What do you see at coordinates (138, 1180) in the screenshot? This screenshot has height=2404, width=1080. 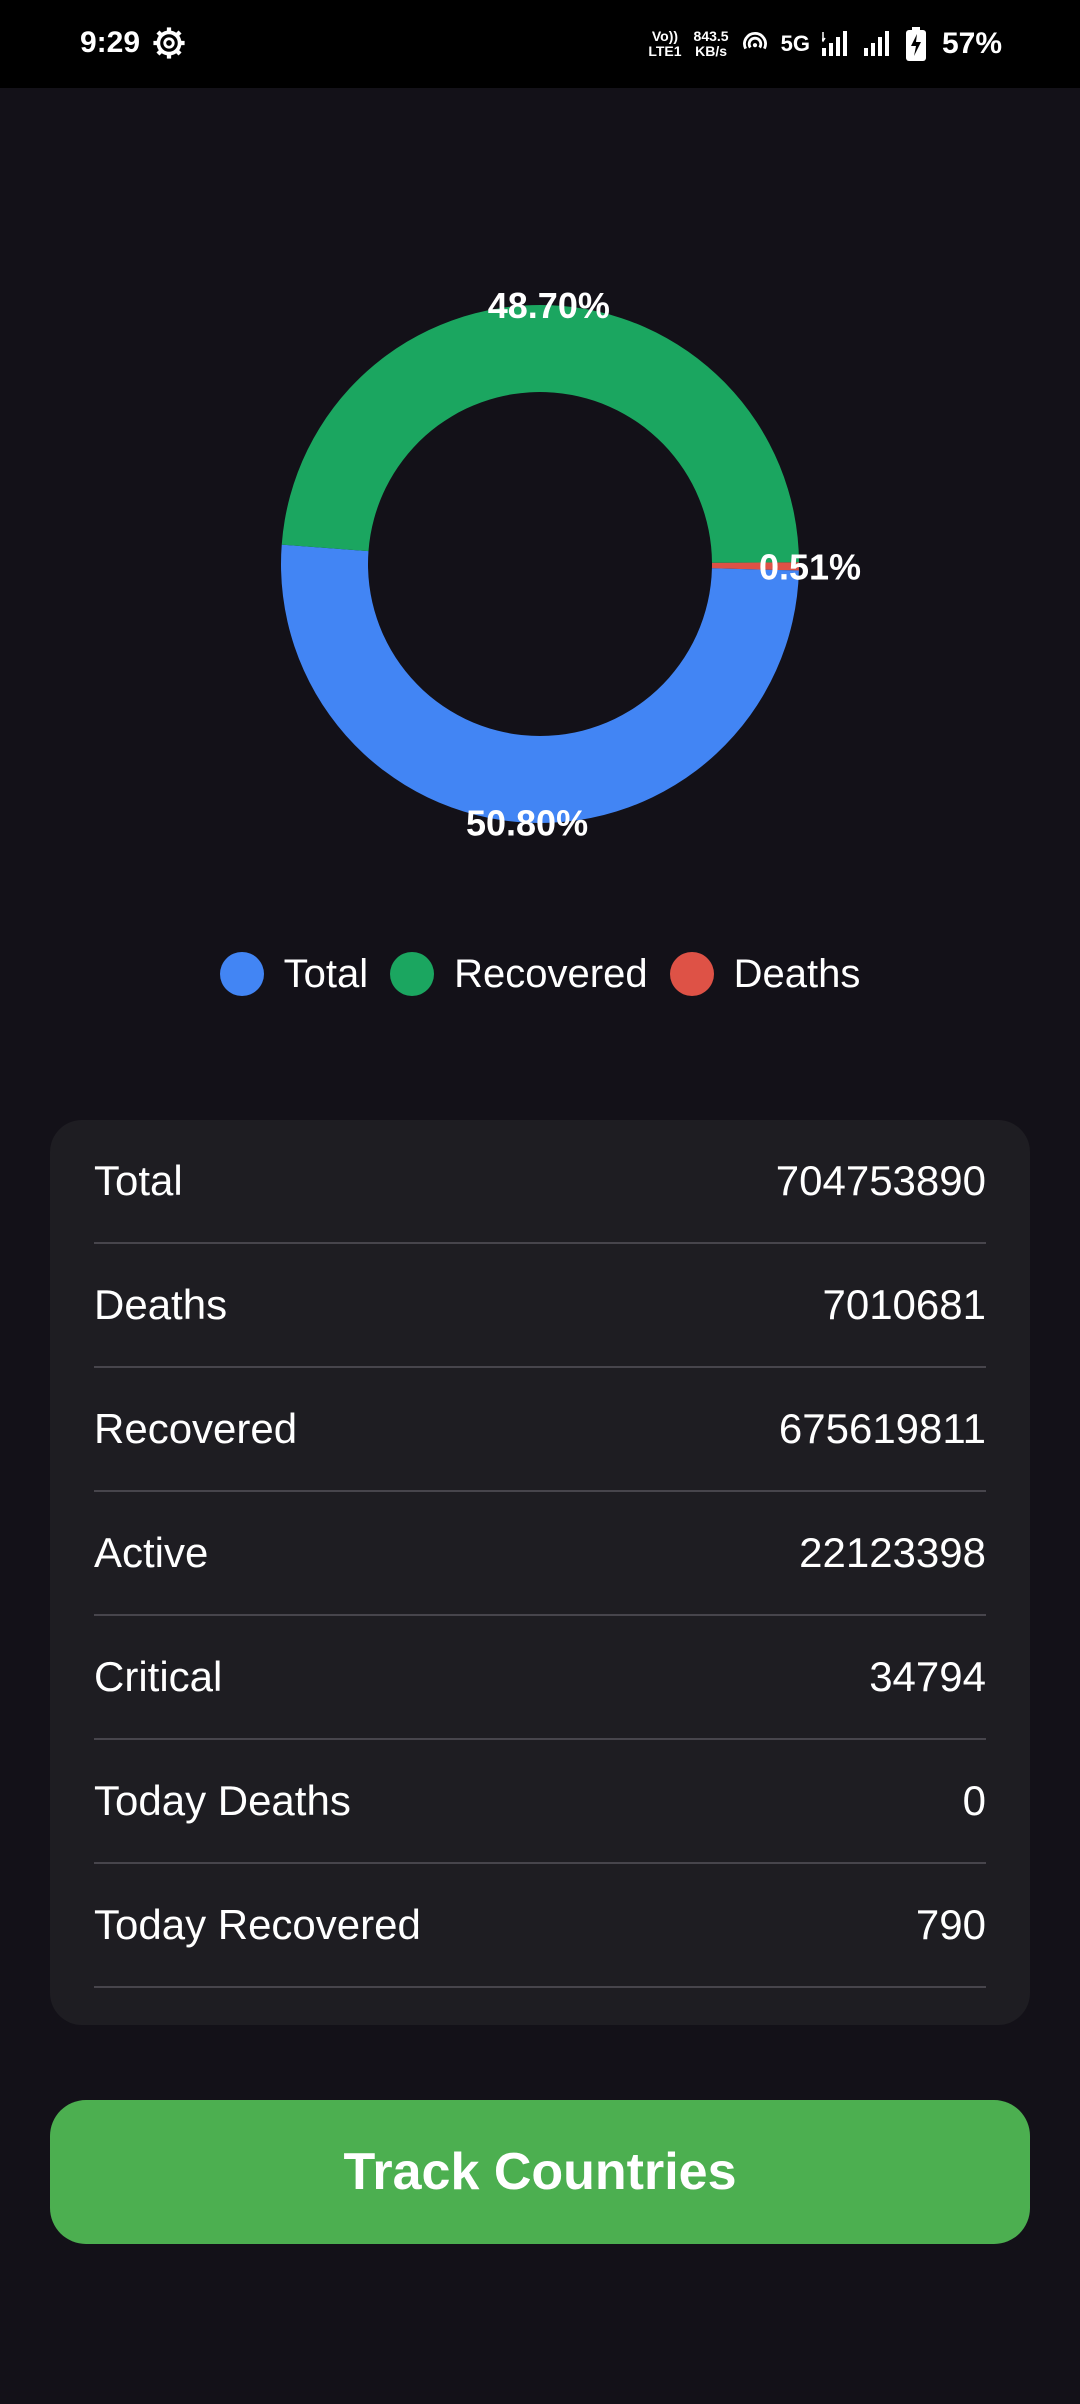 I see `stat-label: Total` at bounding box center [138, 1180].